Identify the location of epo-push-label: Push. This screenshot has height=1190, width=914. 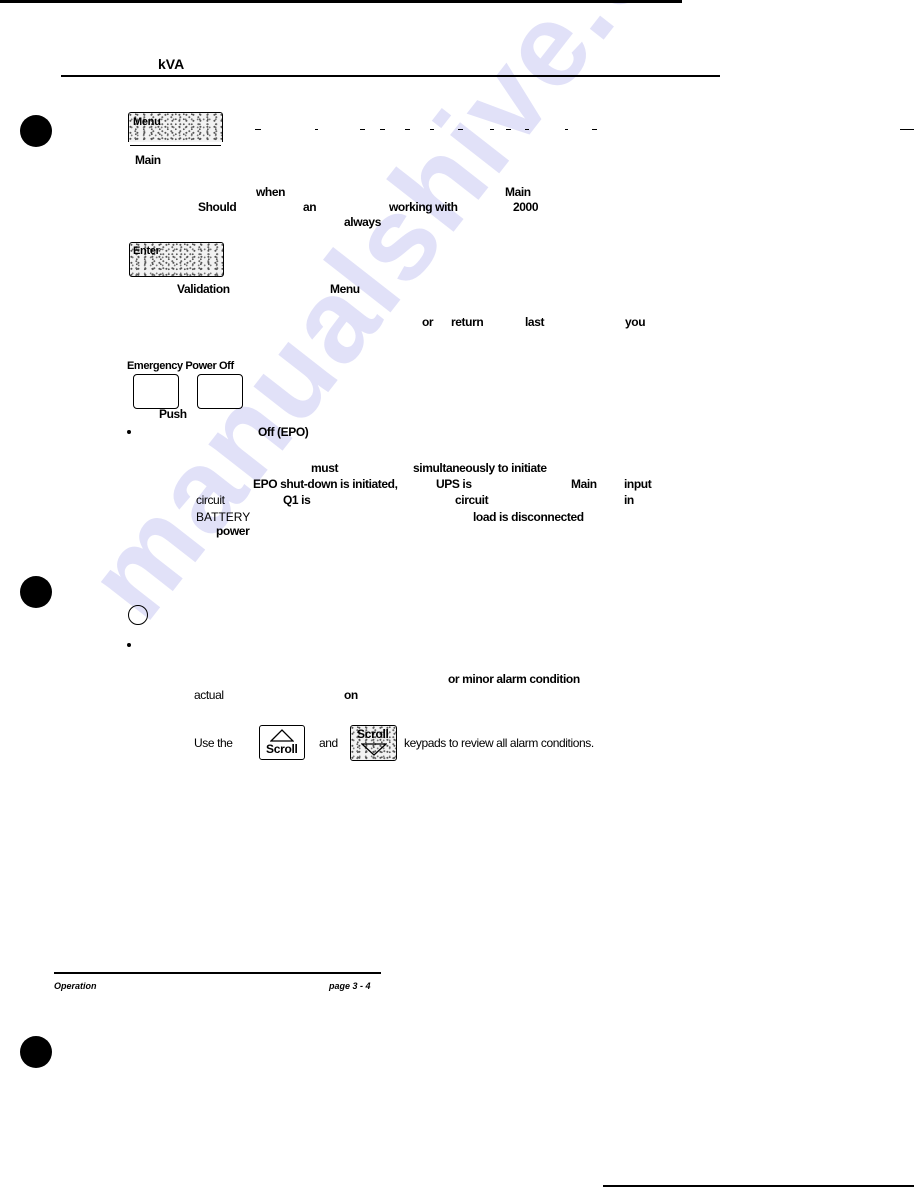
(173, 414).